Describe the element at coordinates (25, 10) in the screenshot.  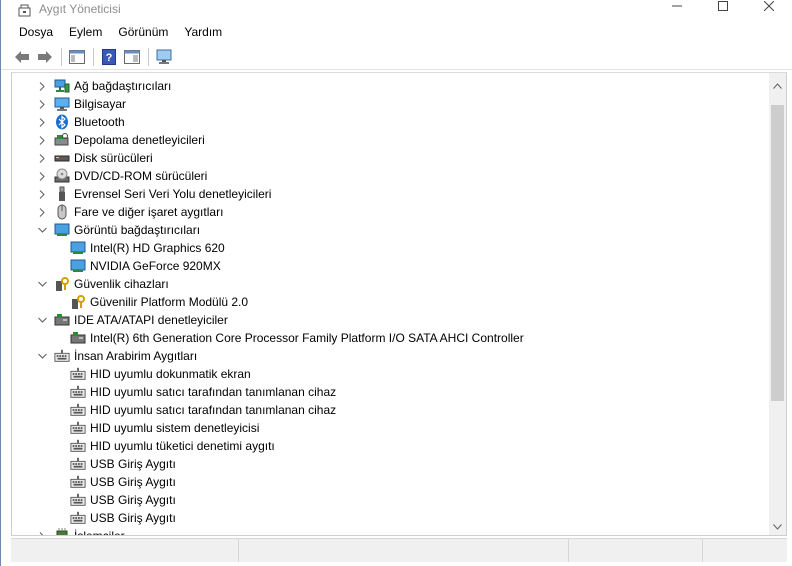
I see `device-manager-app-icon` at that location.